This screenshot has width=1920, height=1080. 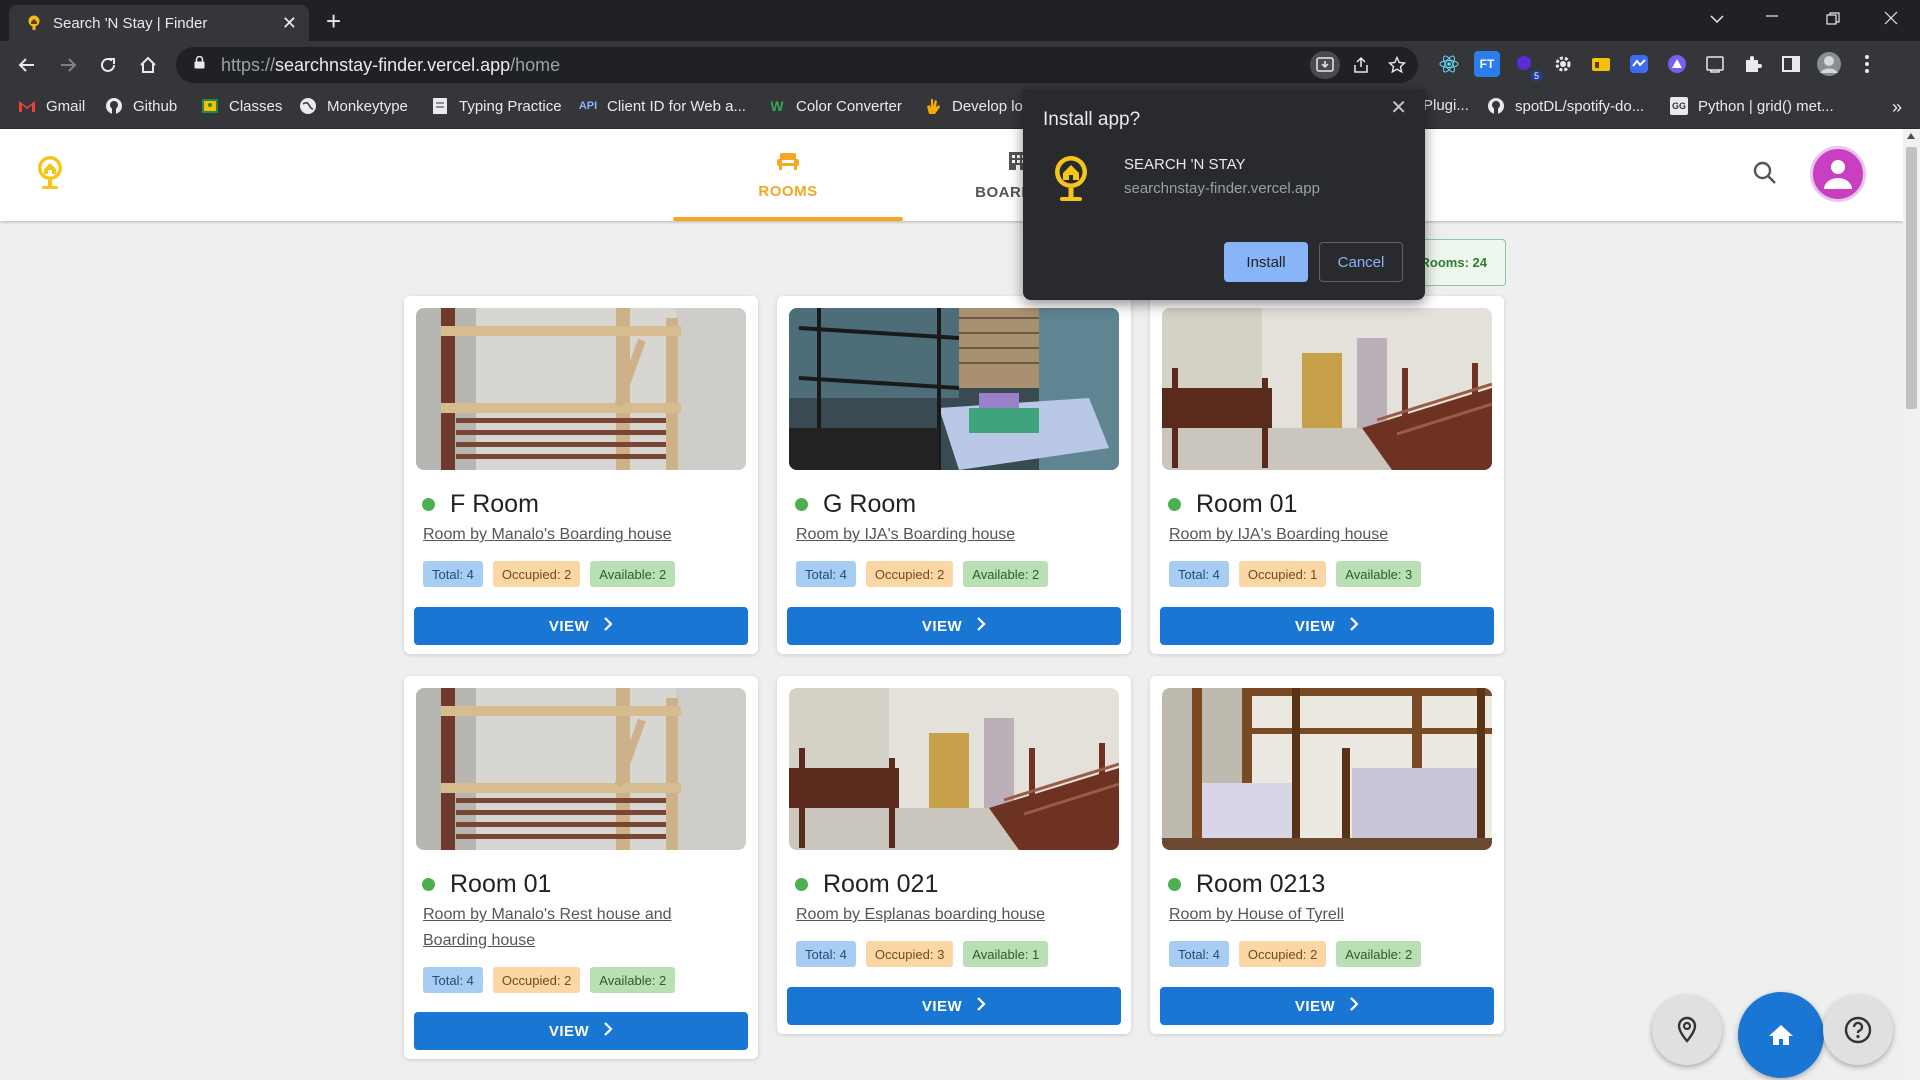 What do you see at coordinates (1911, 278) in the screenshot?
I see `scrollbar-thumb` at bounding box center [1911, 278].